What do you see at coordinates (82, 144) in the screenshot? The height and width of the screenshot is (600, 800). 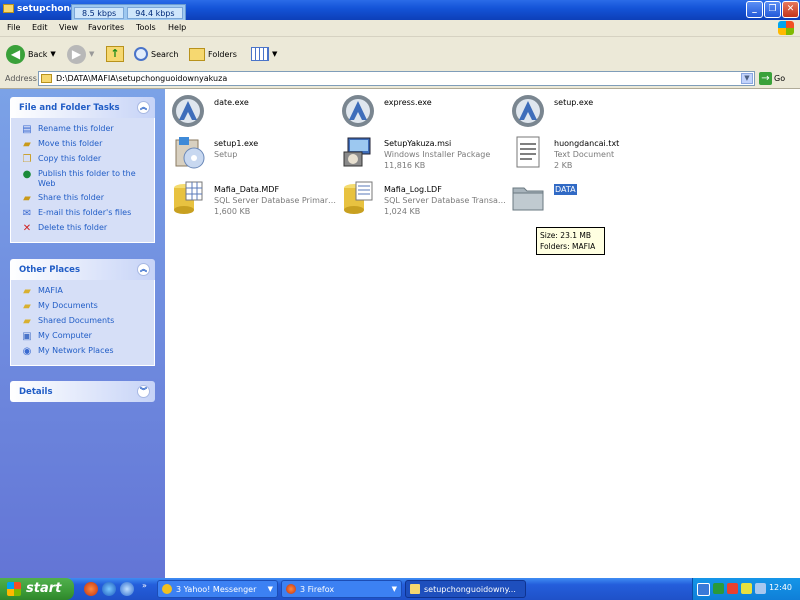 I see `task-move-folder: ▰ Move this folder` at bounding box center [82, 144].